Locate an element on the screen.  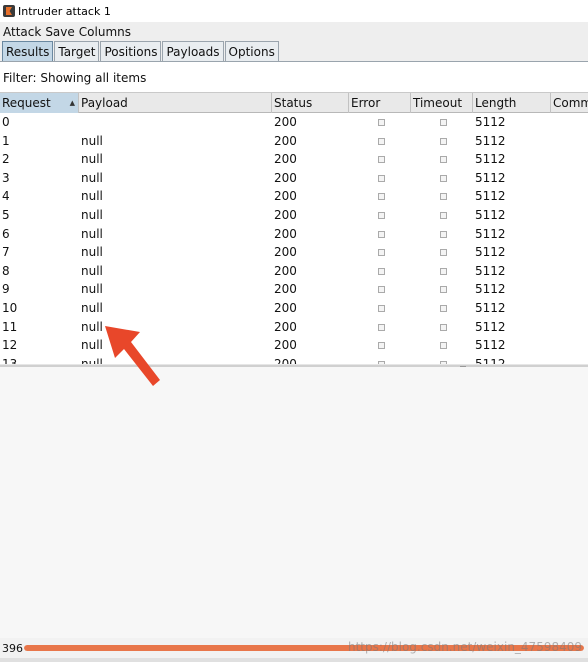
menu-bar: Attack Save Columns is located at coordinates (294, 31).